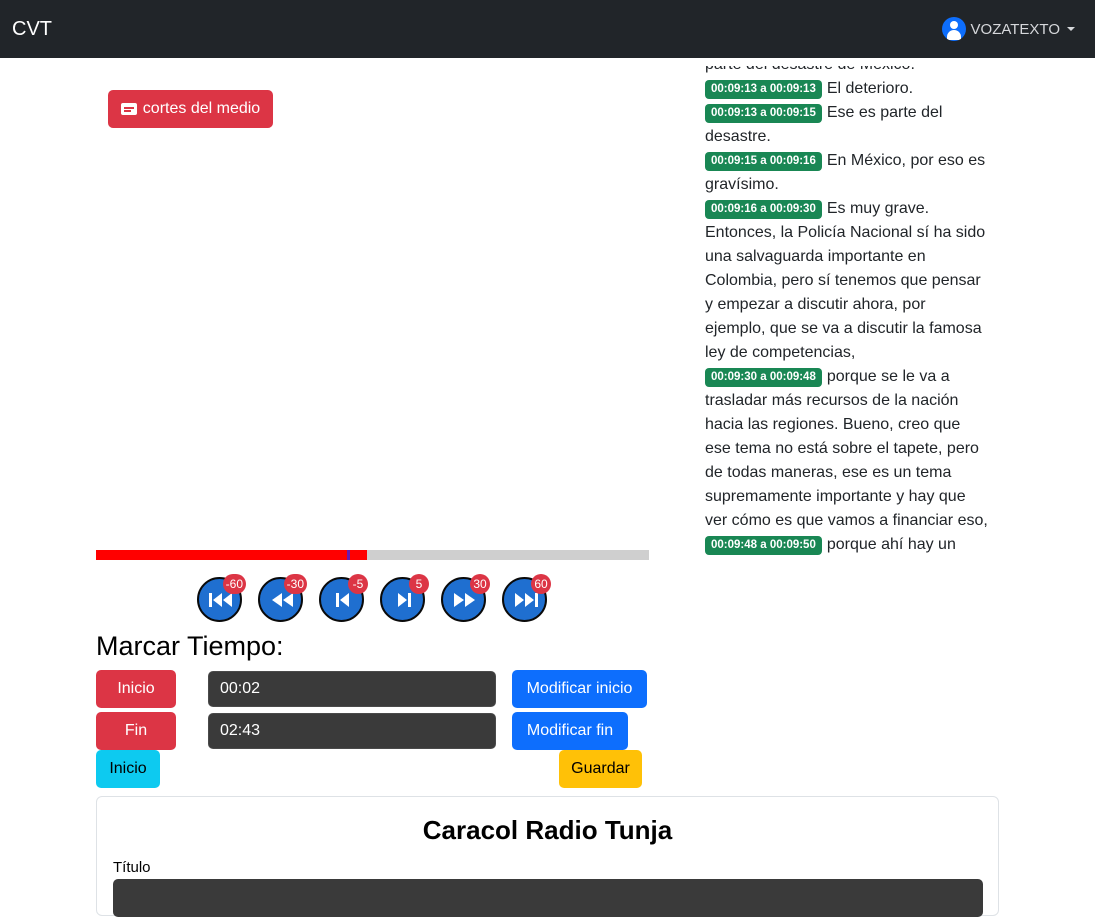 Image resolution: width=1095 pixels, height=917 pixels. Describe the element at coordinates (282, 598) in the screenshot. I see `skip-back-30-button: -30` at that location.